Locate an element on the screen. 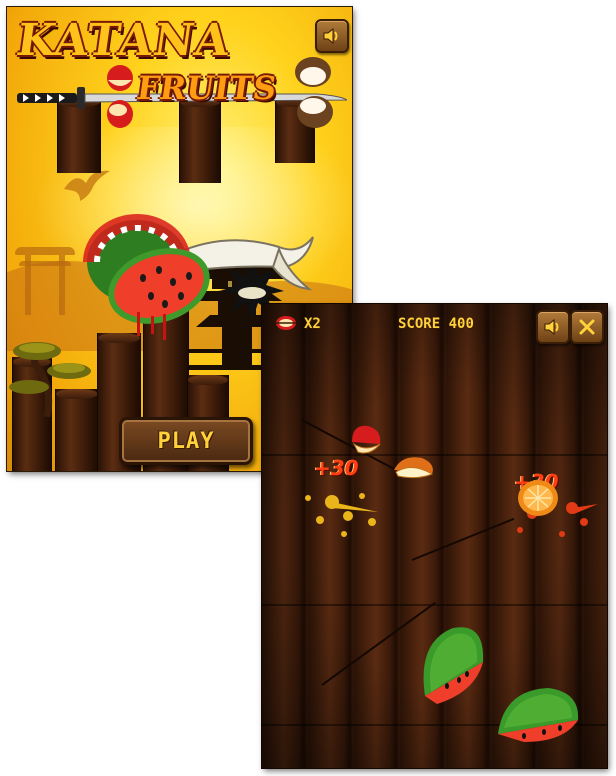 The image size is (616, 776). logo-title-fruits: FRUITS is located at coordinates (206, 88).